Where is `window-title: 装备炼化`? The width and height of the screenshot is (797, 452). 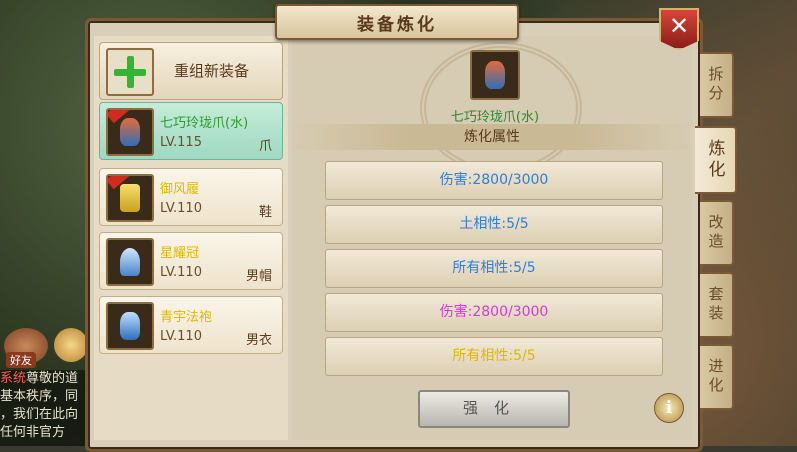
window-title: 装备炼化 is located at coordinates (397, 24).